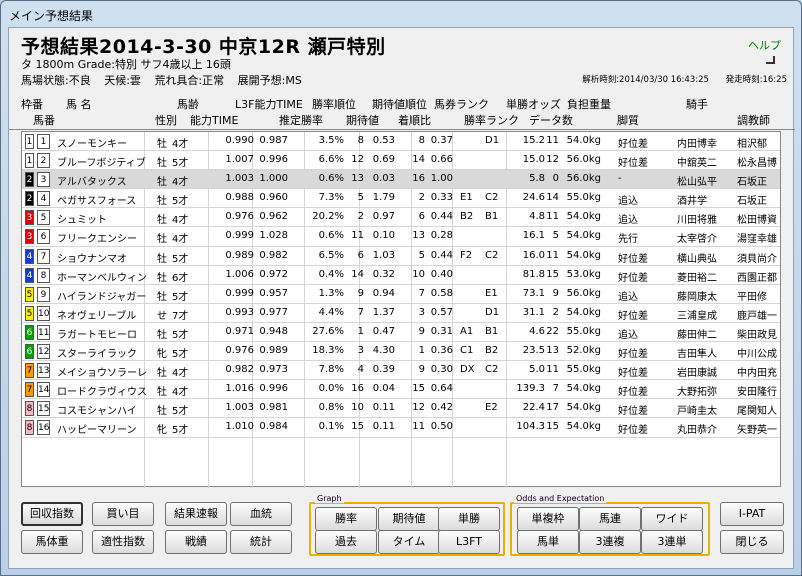  What do you see at coordinates (697, 164) in the screenshot?
I see `jockey-name: 中舘英二` at bounding box center [697, 164].